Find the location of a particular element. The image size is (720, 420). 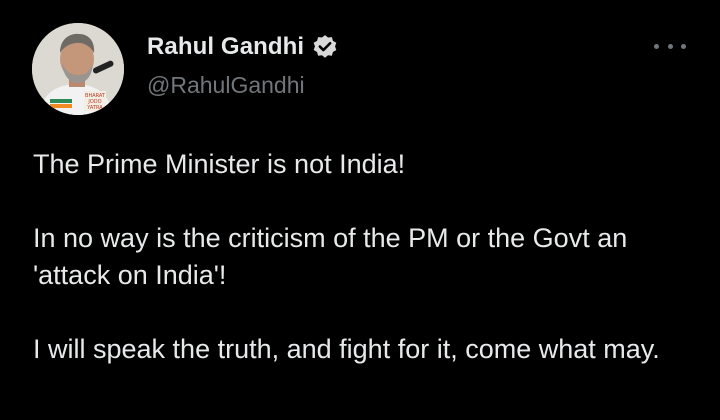

verified-badge-icon is located at coordinates (325, 47).